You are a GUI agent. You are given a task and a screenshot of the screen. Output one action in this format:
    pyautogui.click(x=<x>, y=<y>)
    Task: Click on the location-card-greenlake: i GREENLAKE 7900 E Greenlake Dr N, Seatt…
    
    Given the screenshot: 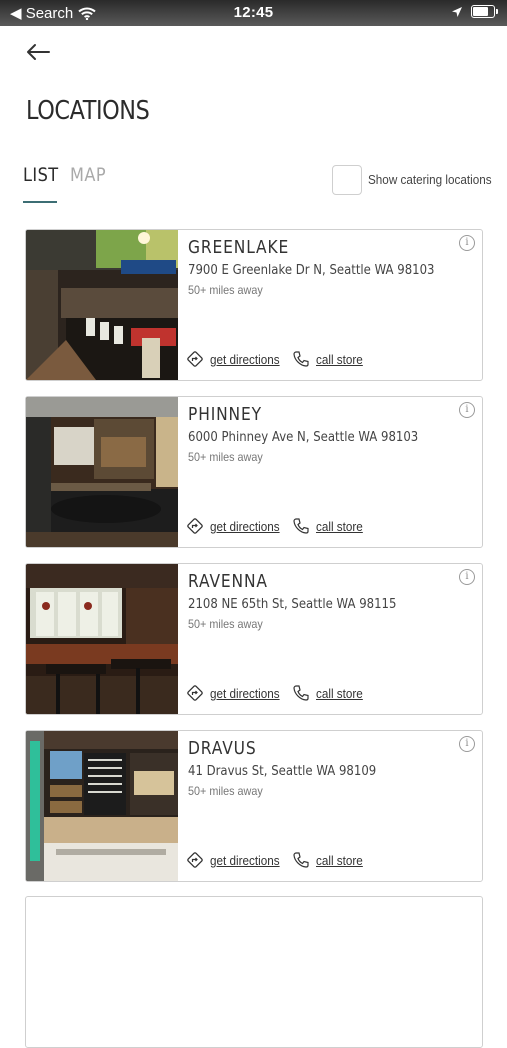 What is the action you would take?
    pyautogui.click(x=254, y=305)
    